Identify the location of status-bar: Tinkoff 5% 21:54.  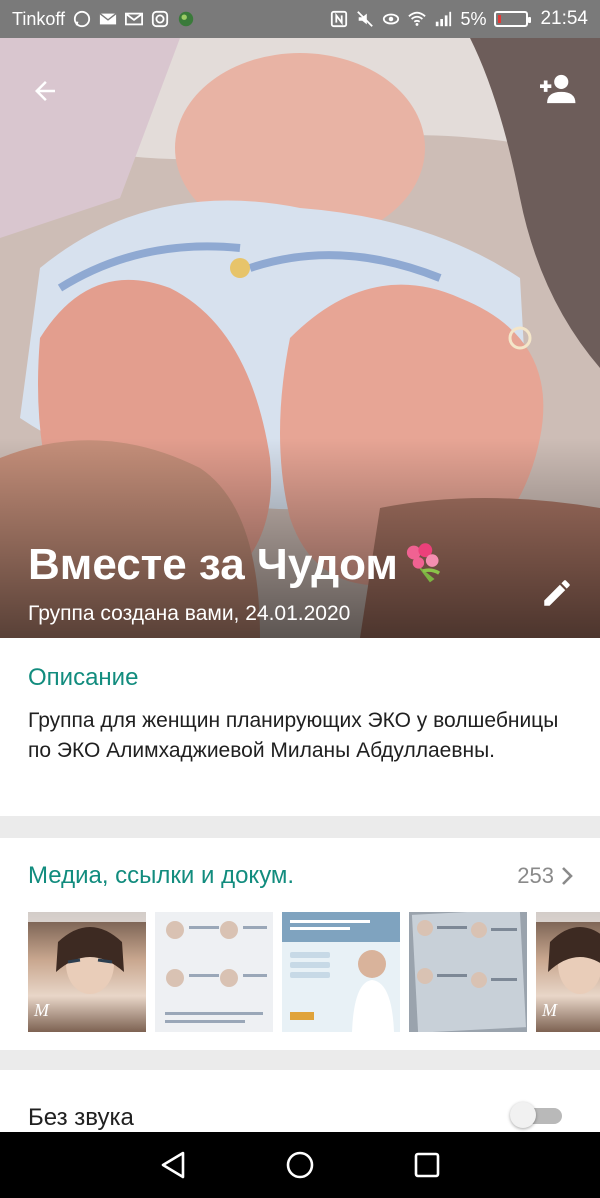
(300, 19).